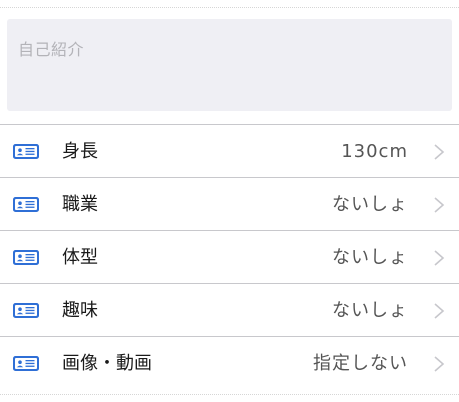  I want to click on profile-row-body-type: 体型 ないしょ, so click(229, 257).